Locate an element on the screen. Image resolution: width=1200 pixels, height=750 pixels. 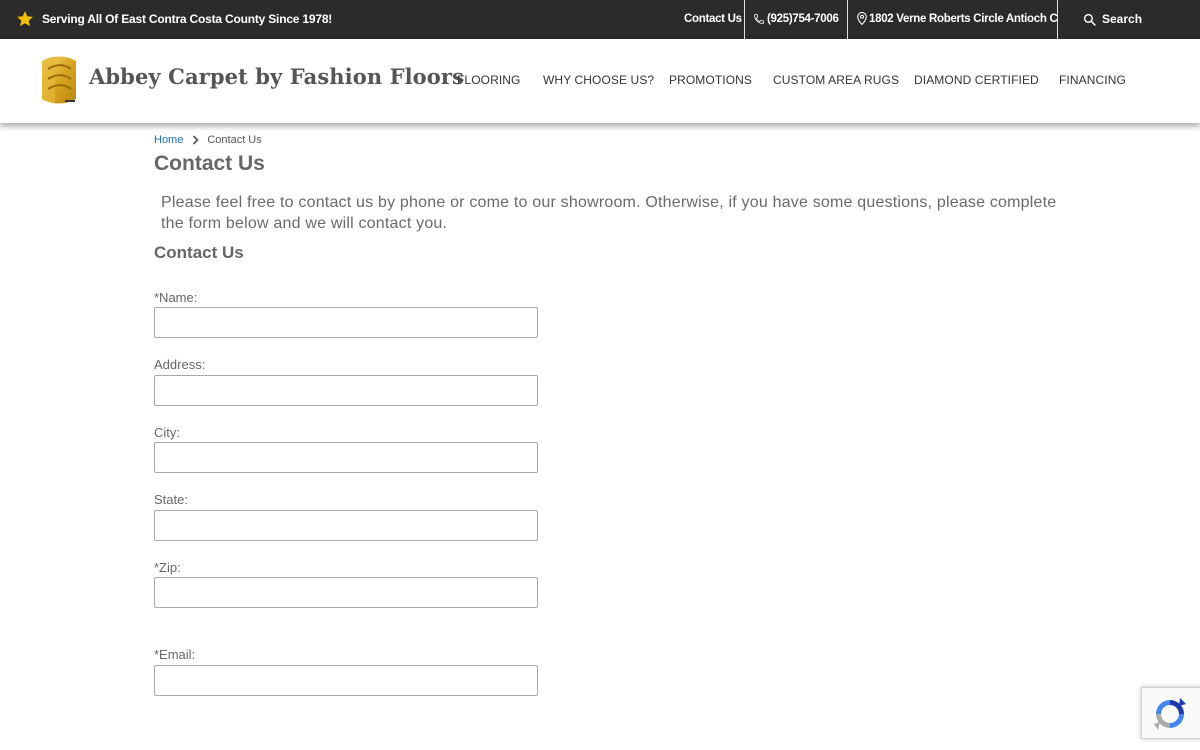
phone-number: (925)754-7006 is located at coordinates (803, 19).